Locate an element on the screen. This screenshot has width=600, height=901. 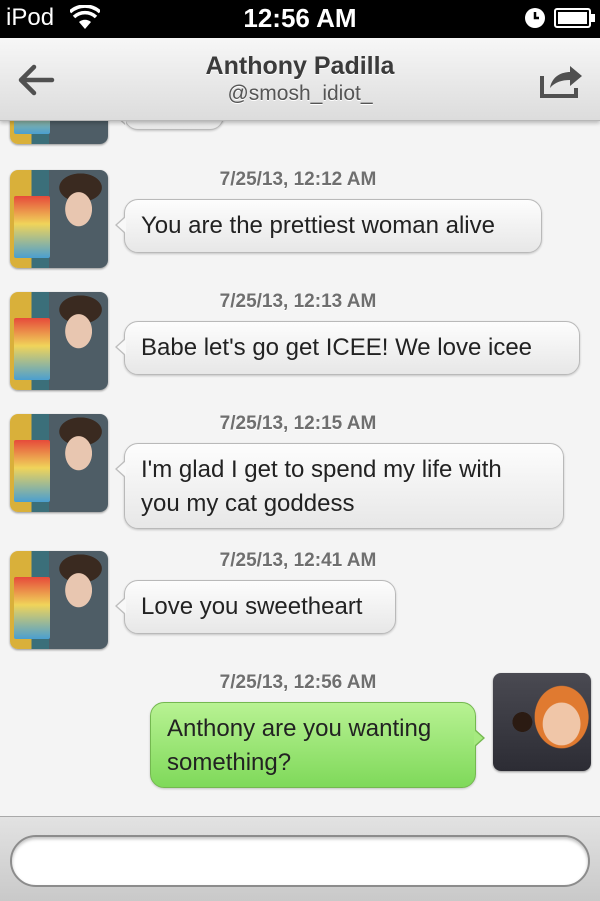
message-bubble: Babe let's go get ICEE! We love icee is located at coordinates (347, 348).